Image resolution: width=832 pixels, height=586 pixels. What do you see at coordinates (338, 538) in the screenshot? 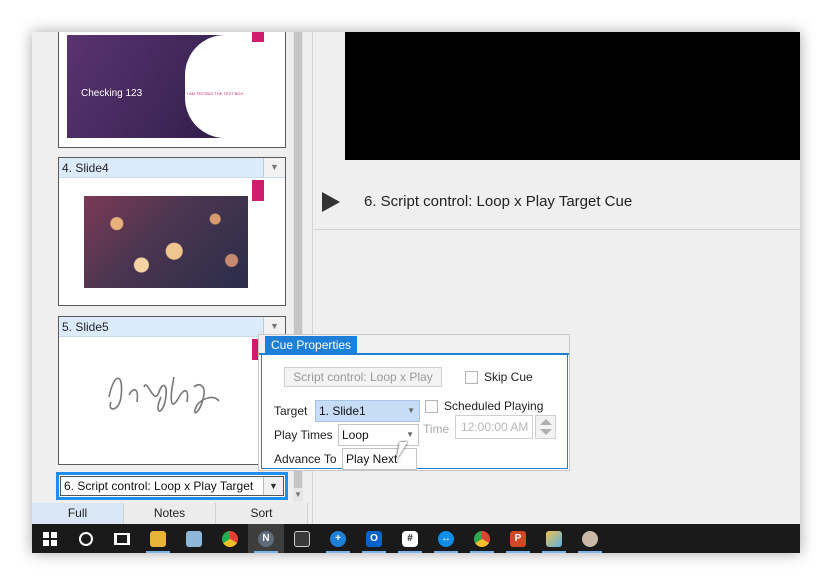
I see `app-blue-icon: +` at bounding box center [338, 538].